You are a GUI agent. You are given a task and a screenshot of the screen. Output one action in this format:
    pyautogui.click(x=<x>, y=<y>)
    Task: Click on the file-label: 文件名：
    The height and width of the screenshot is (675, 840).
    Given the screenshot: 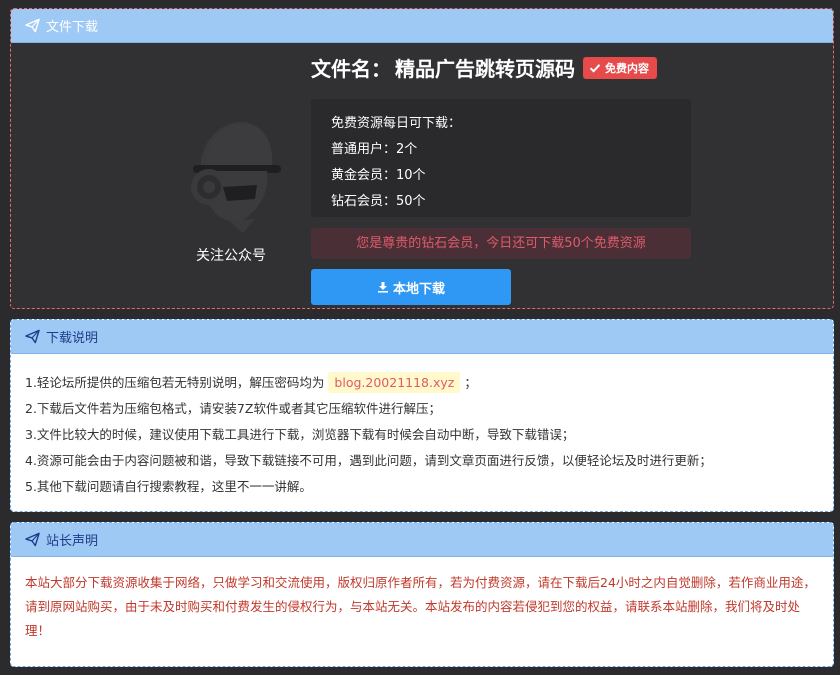 What is the action you would take?
    pyautogui.click(x=351, y=69)
    